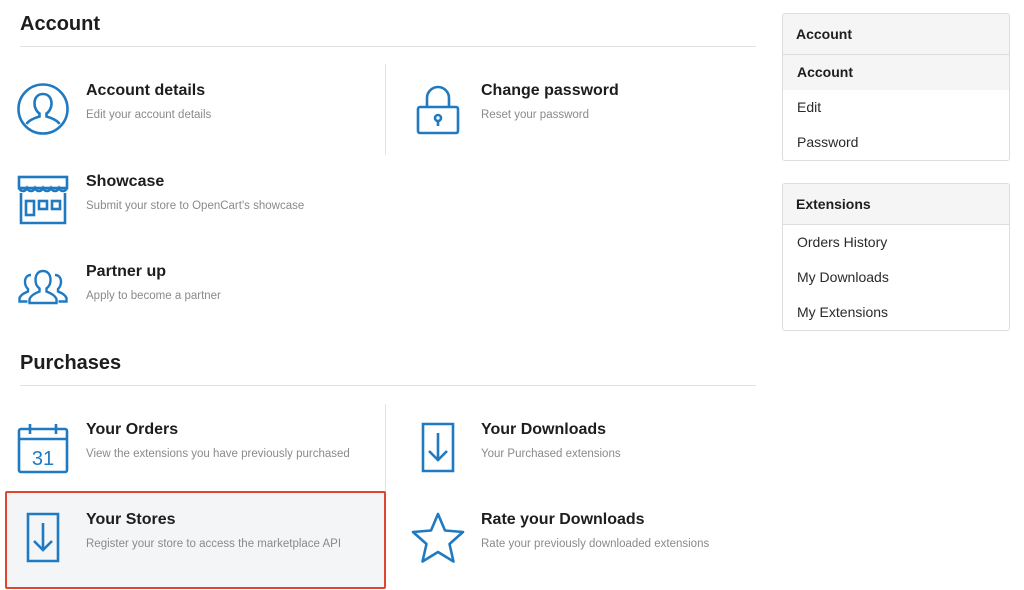  I want to click on partner-up-title: Partner up, so click(126, 271).